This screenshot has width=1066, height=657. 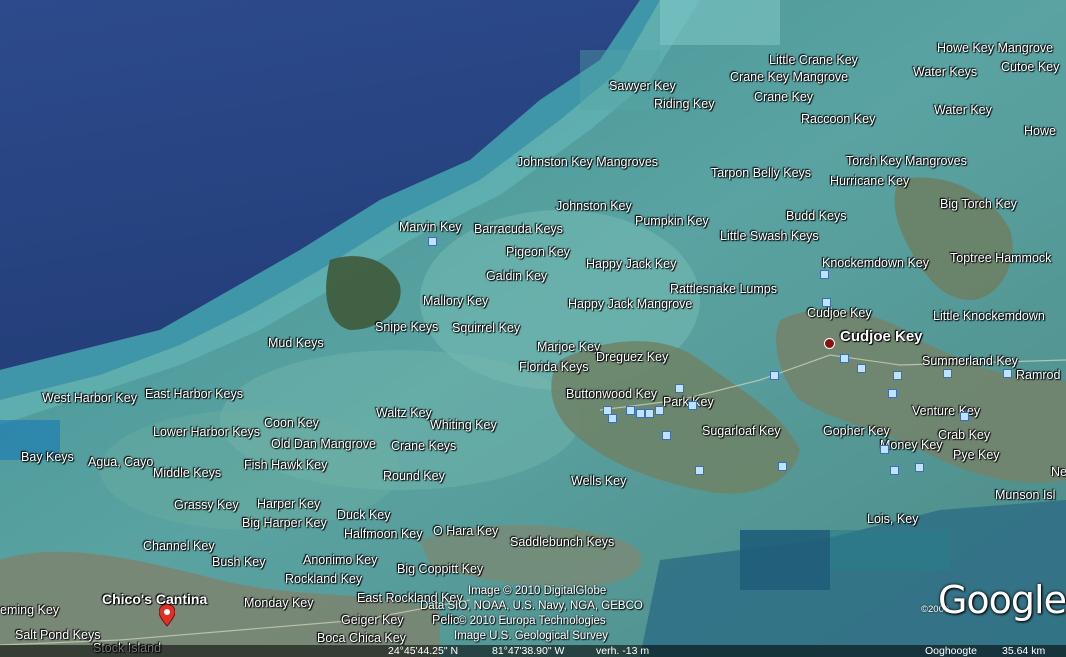 What do you see at coordinates (632, 357) in the screenshot?
I see `place-label-item: Dreguez Key` at bounding box center [632, 357].